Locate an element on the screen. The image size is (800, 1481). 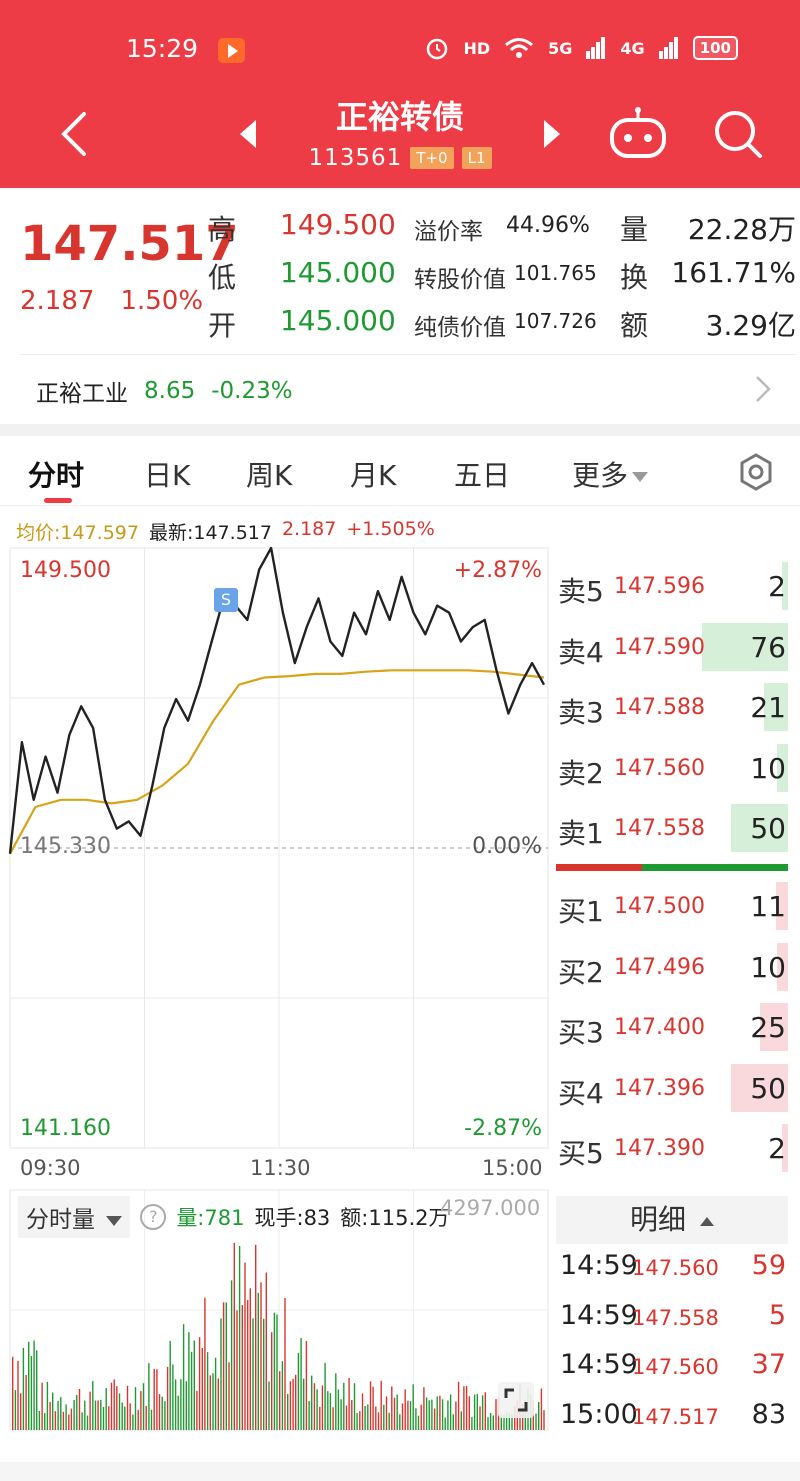
detail-row: 14:59 147.558 5 is located at coordinates (674, 1321).